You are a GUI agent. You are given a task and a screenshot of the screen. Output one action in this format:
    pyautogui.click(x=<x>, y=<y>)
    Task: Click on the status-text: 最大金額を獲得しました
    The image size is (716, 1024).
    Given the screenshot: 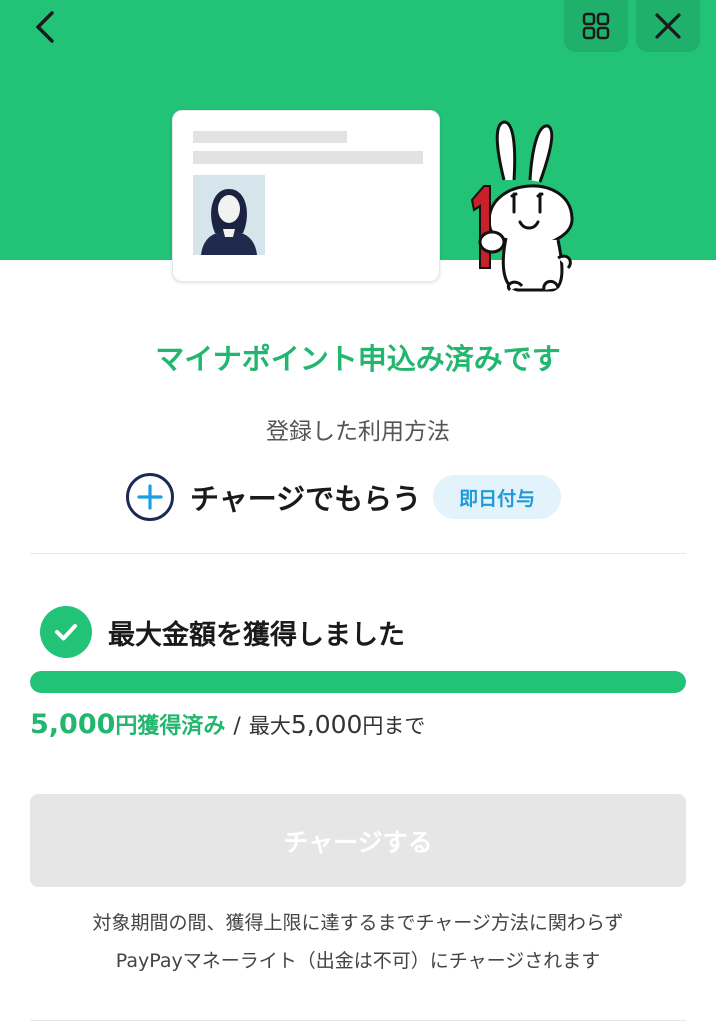 What is the action you would take?
    pyautogui.click(x=256, y=635)
    